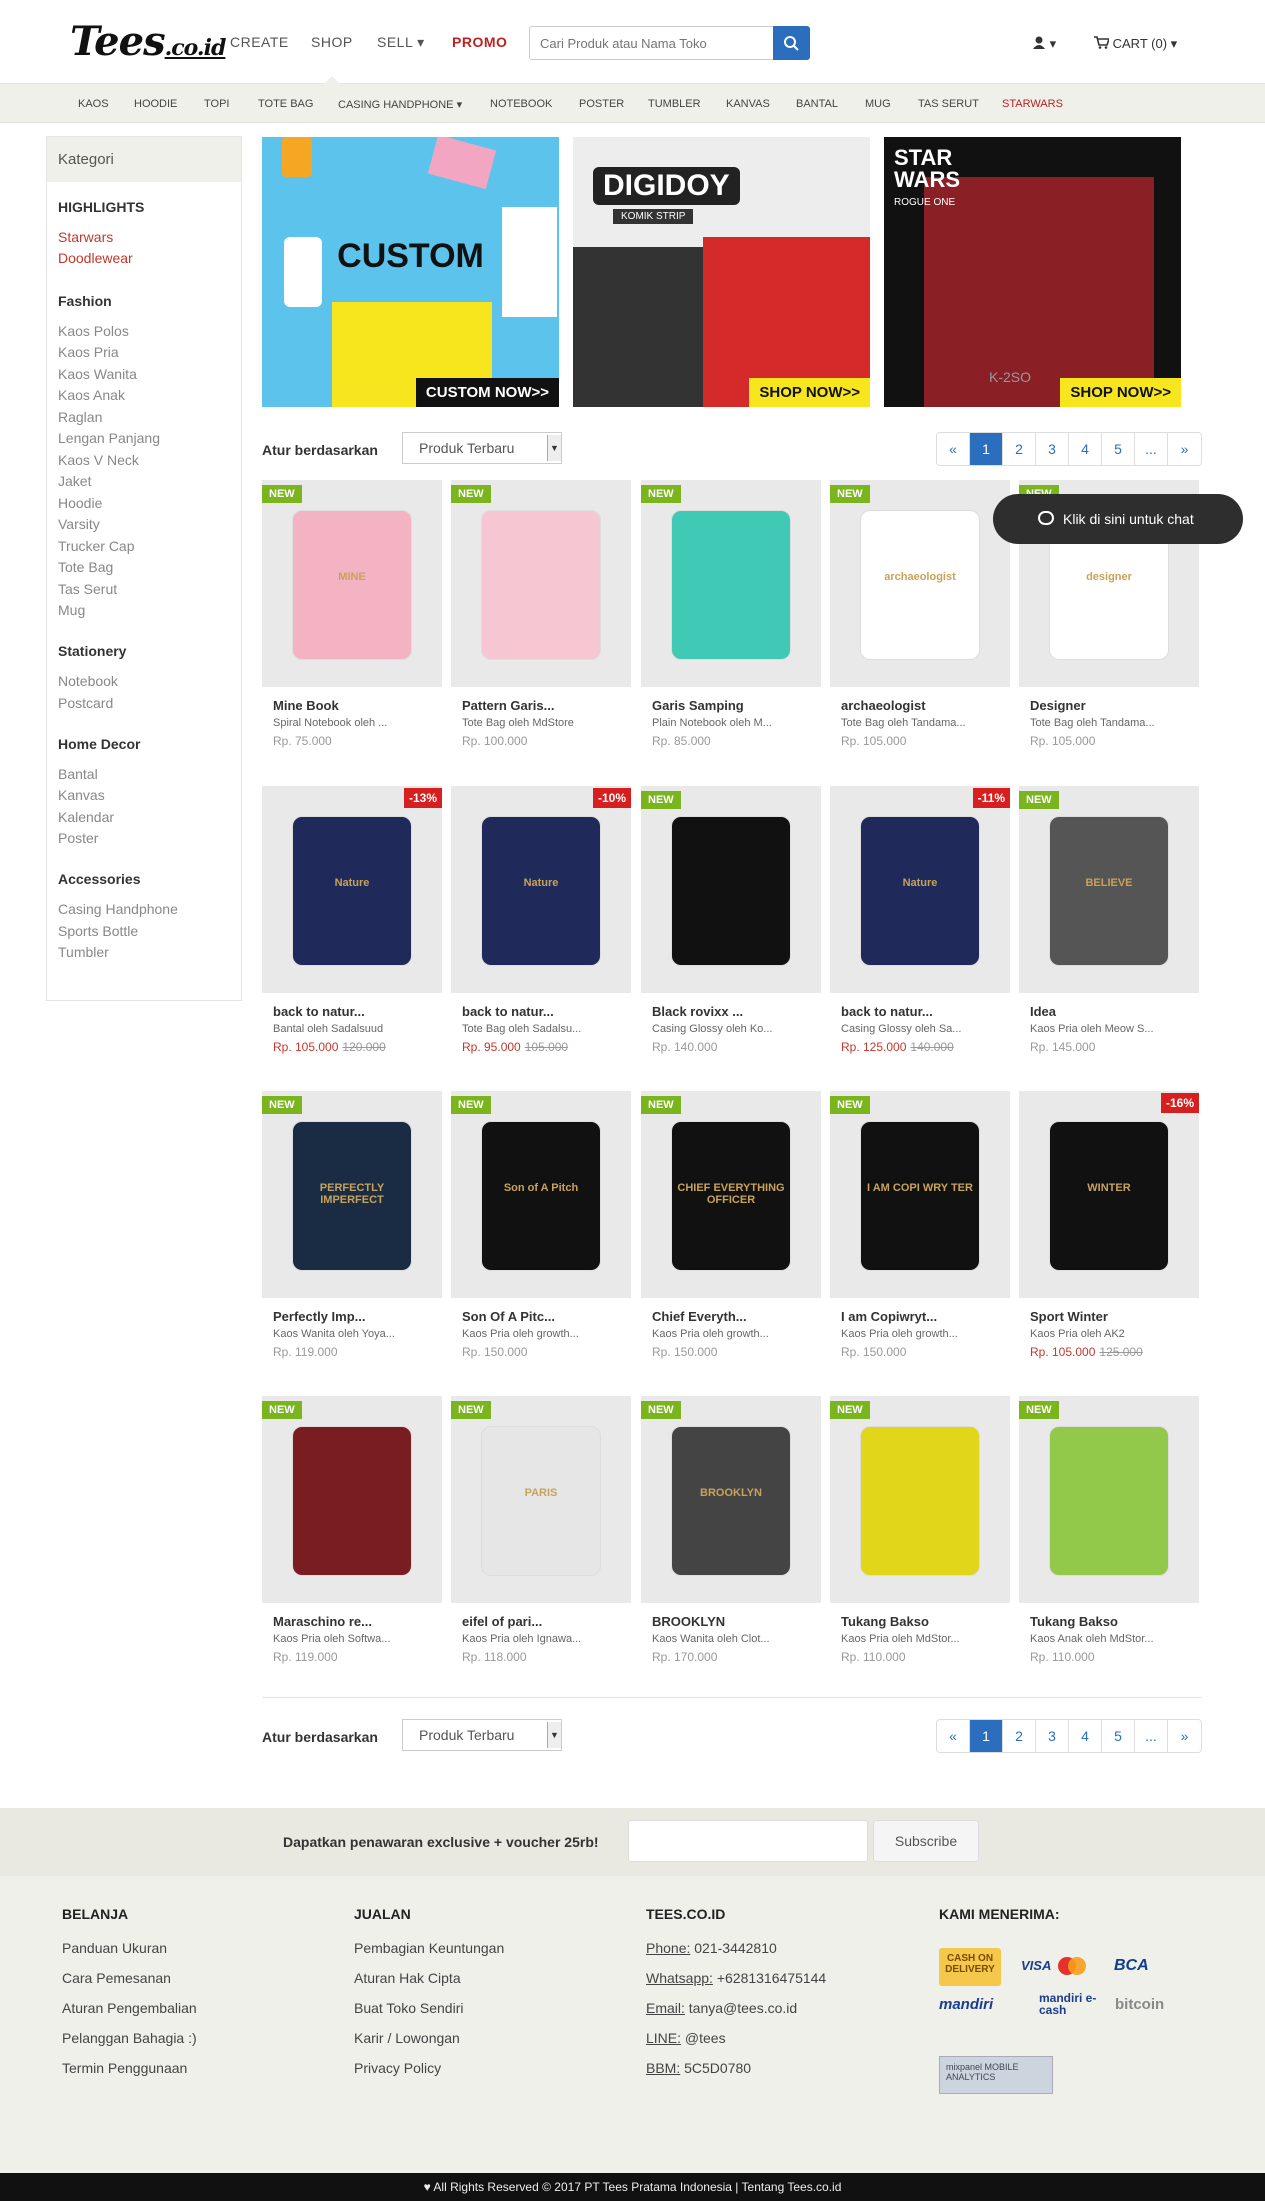 The width and height of the screenshot is (1265, 2201). I want to click on footer-link: Panduan Ukuran, so click(129, 1955).